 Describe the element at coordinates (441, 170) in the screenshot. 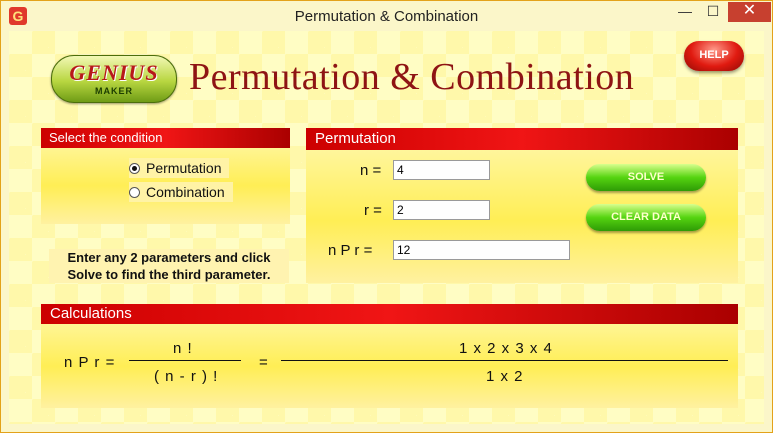

I see `n-input: 4` at that location.